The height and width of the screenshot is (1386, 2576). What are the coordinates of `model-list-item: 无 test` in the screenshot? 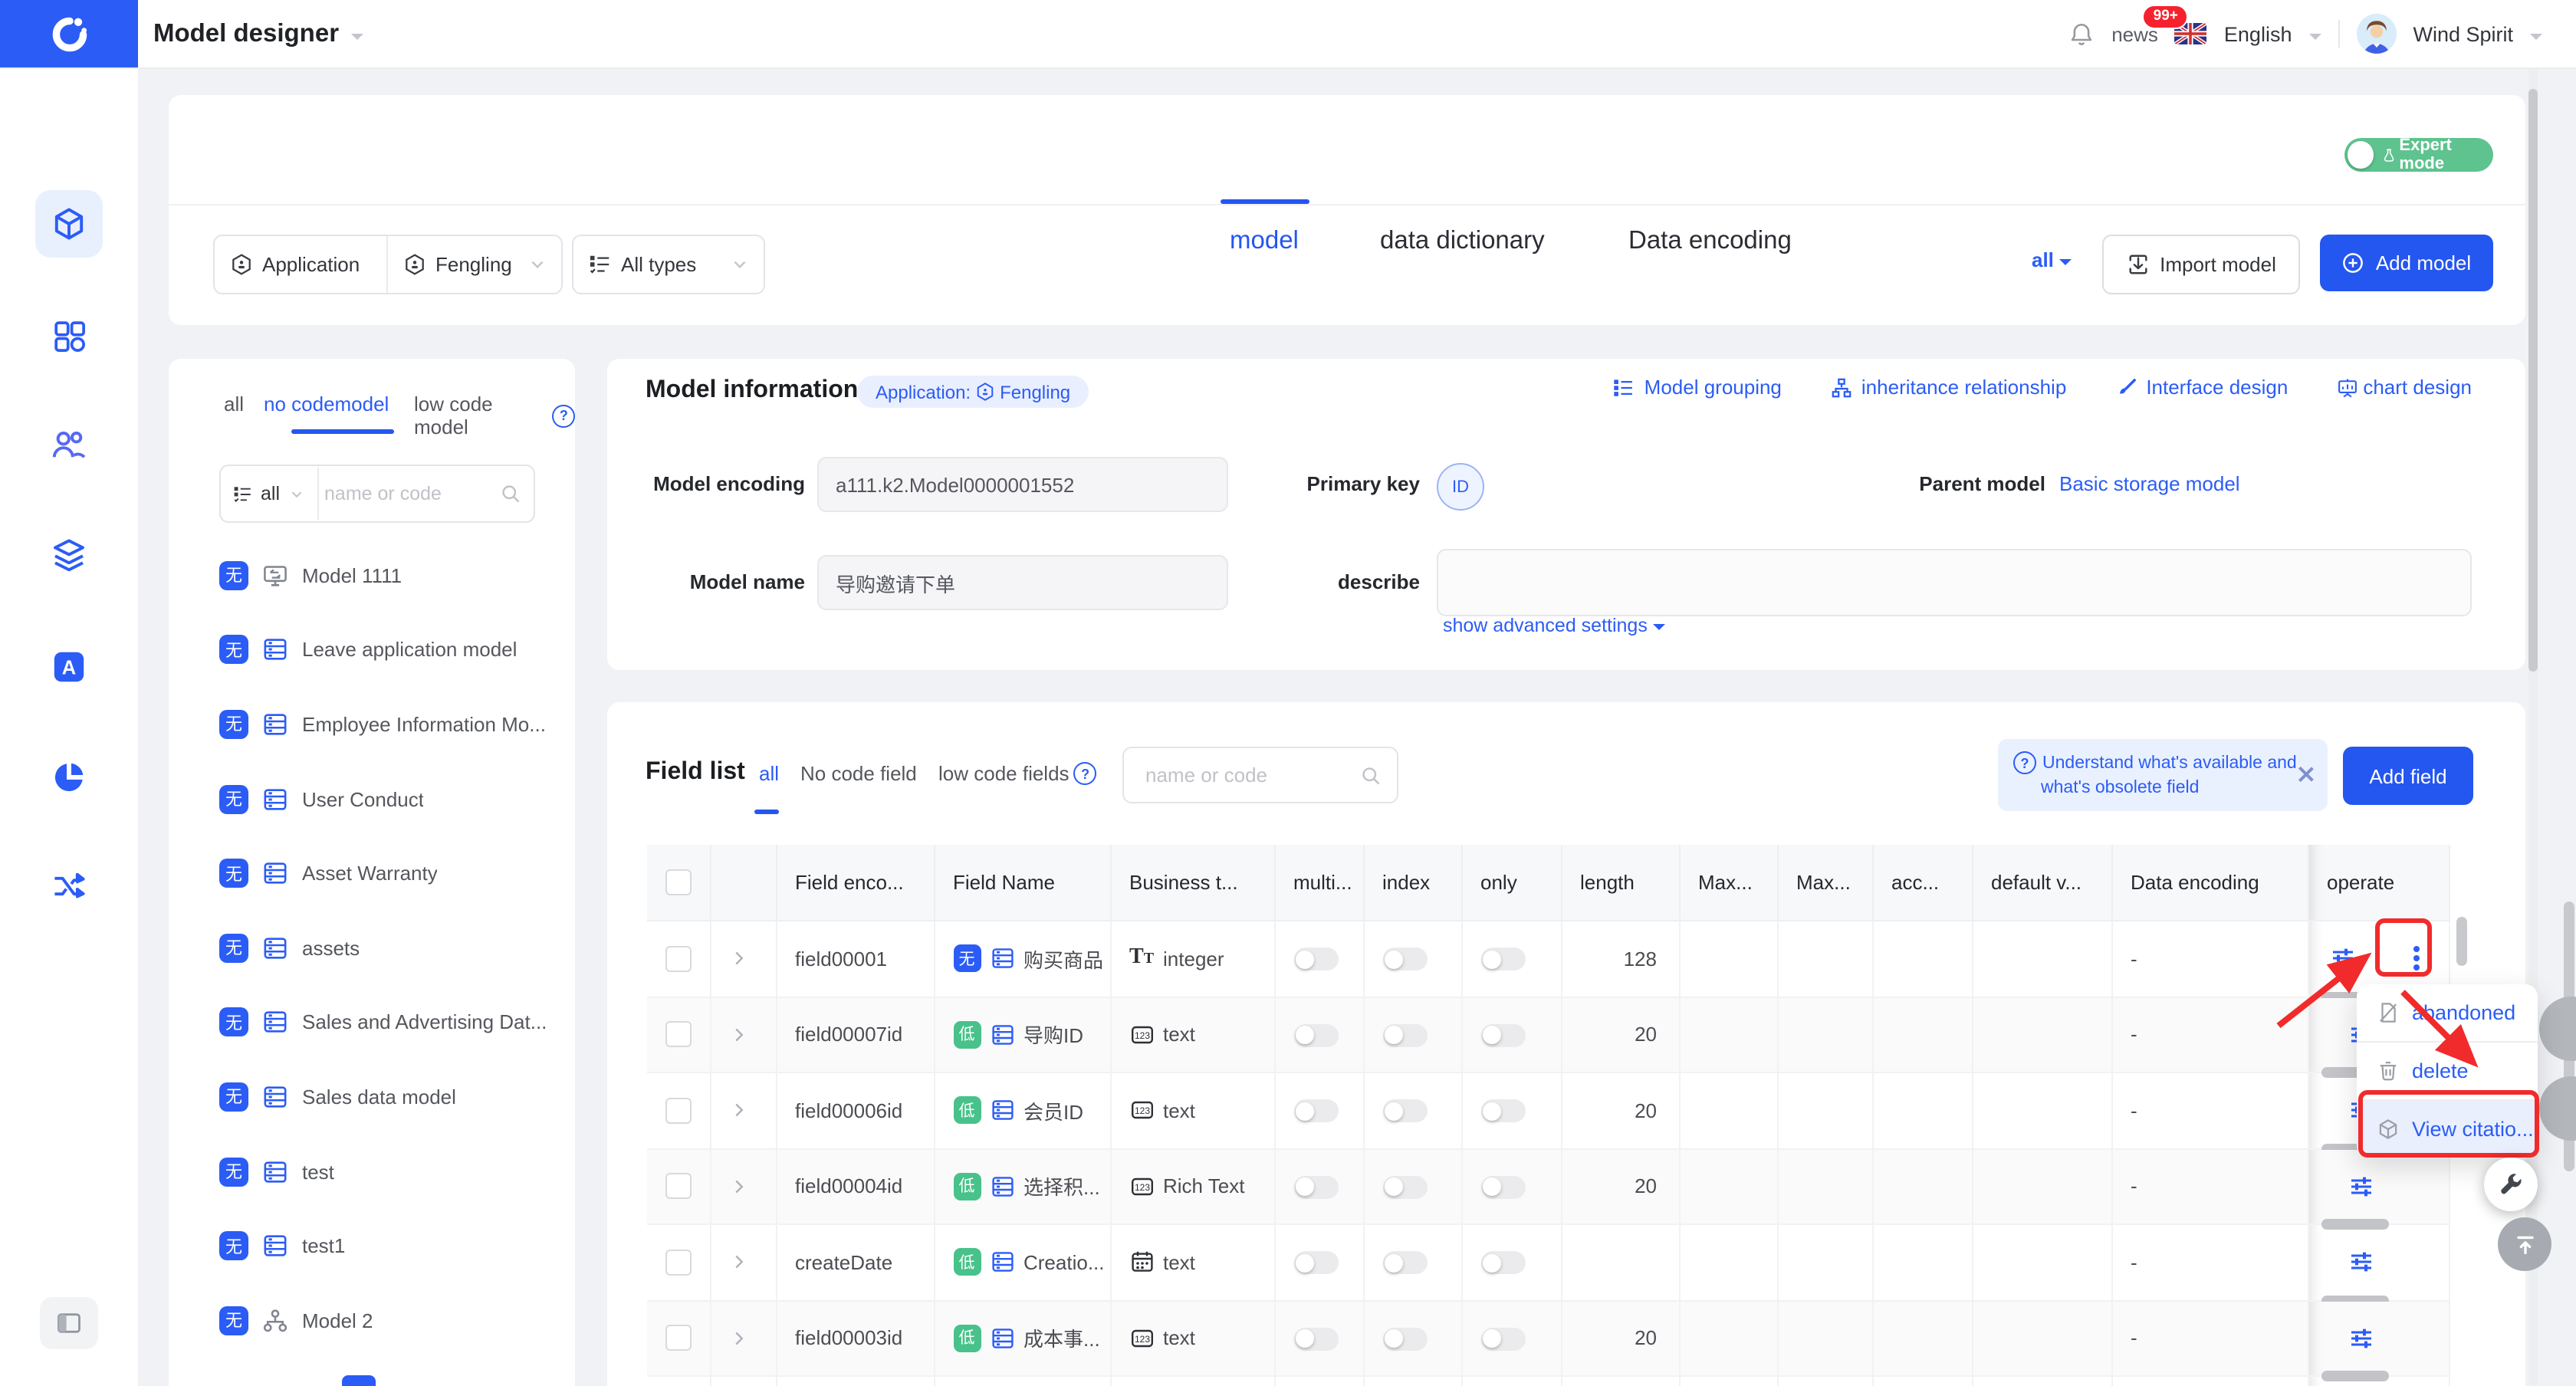 It's located at (372, 1172).